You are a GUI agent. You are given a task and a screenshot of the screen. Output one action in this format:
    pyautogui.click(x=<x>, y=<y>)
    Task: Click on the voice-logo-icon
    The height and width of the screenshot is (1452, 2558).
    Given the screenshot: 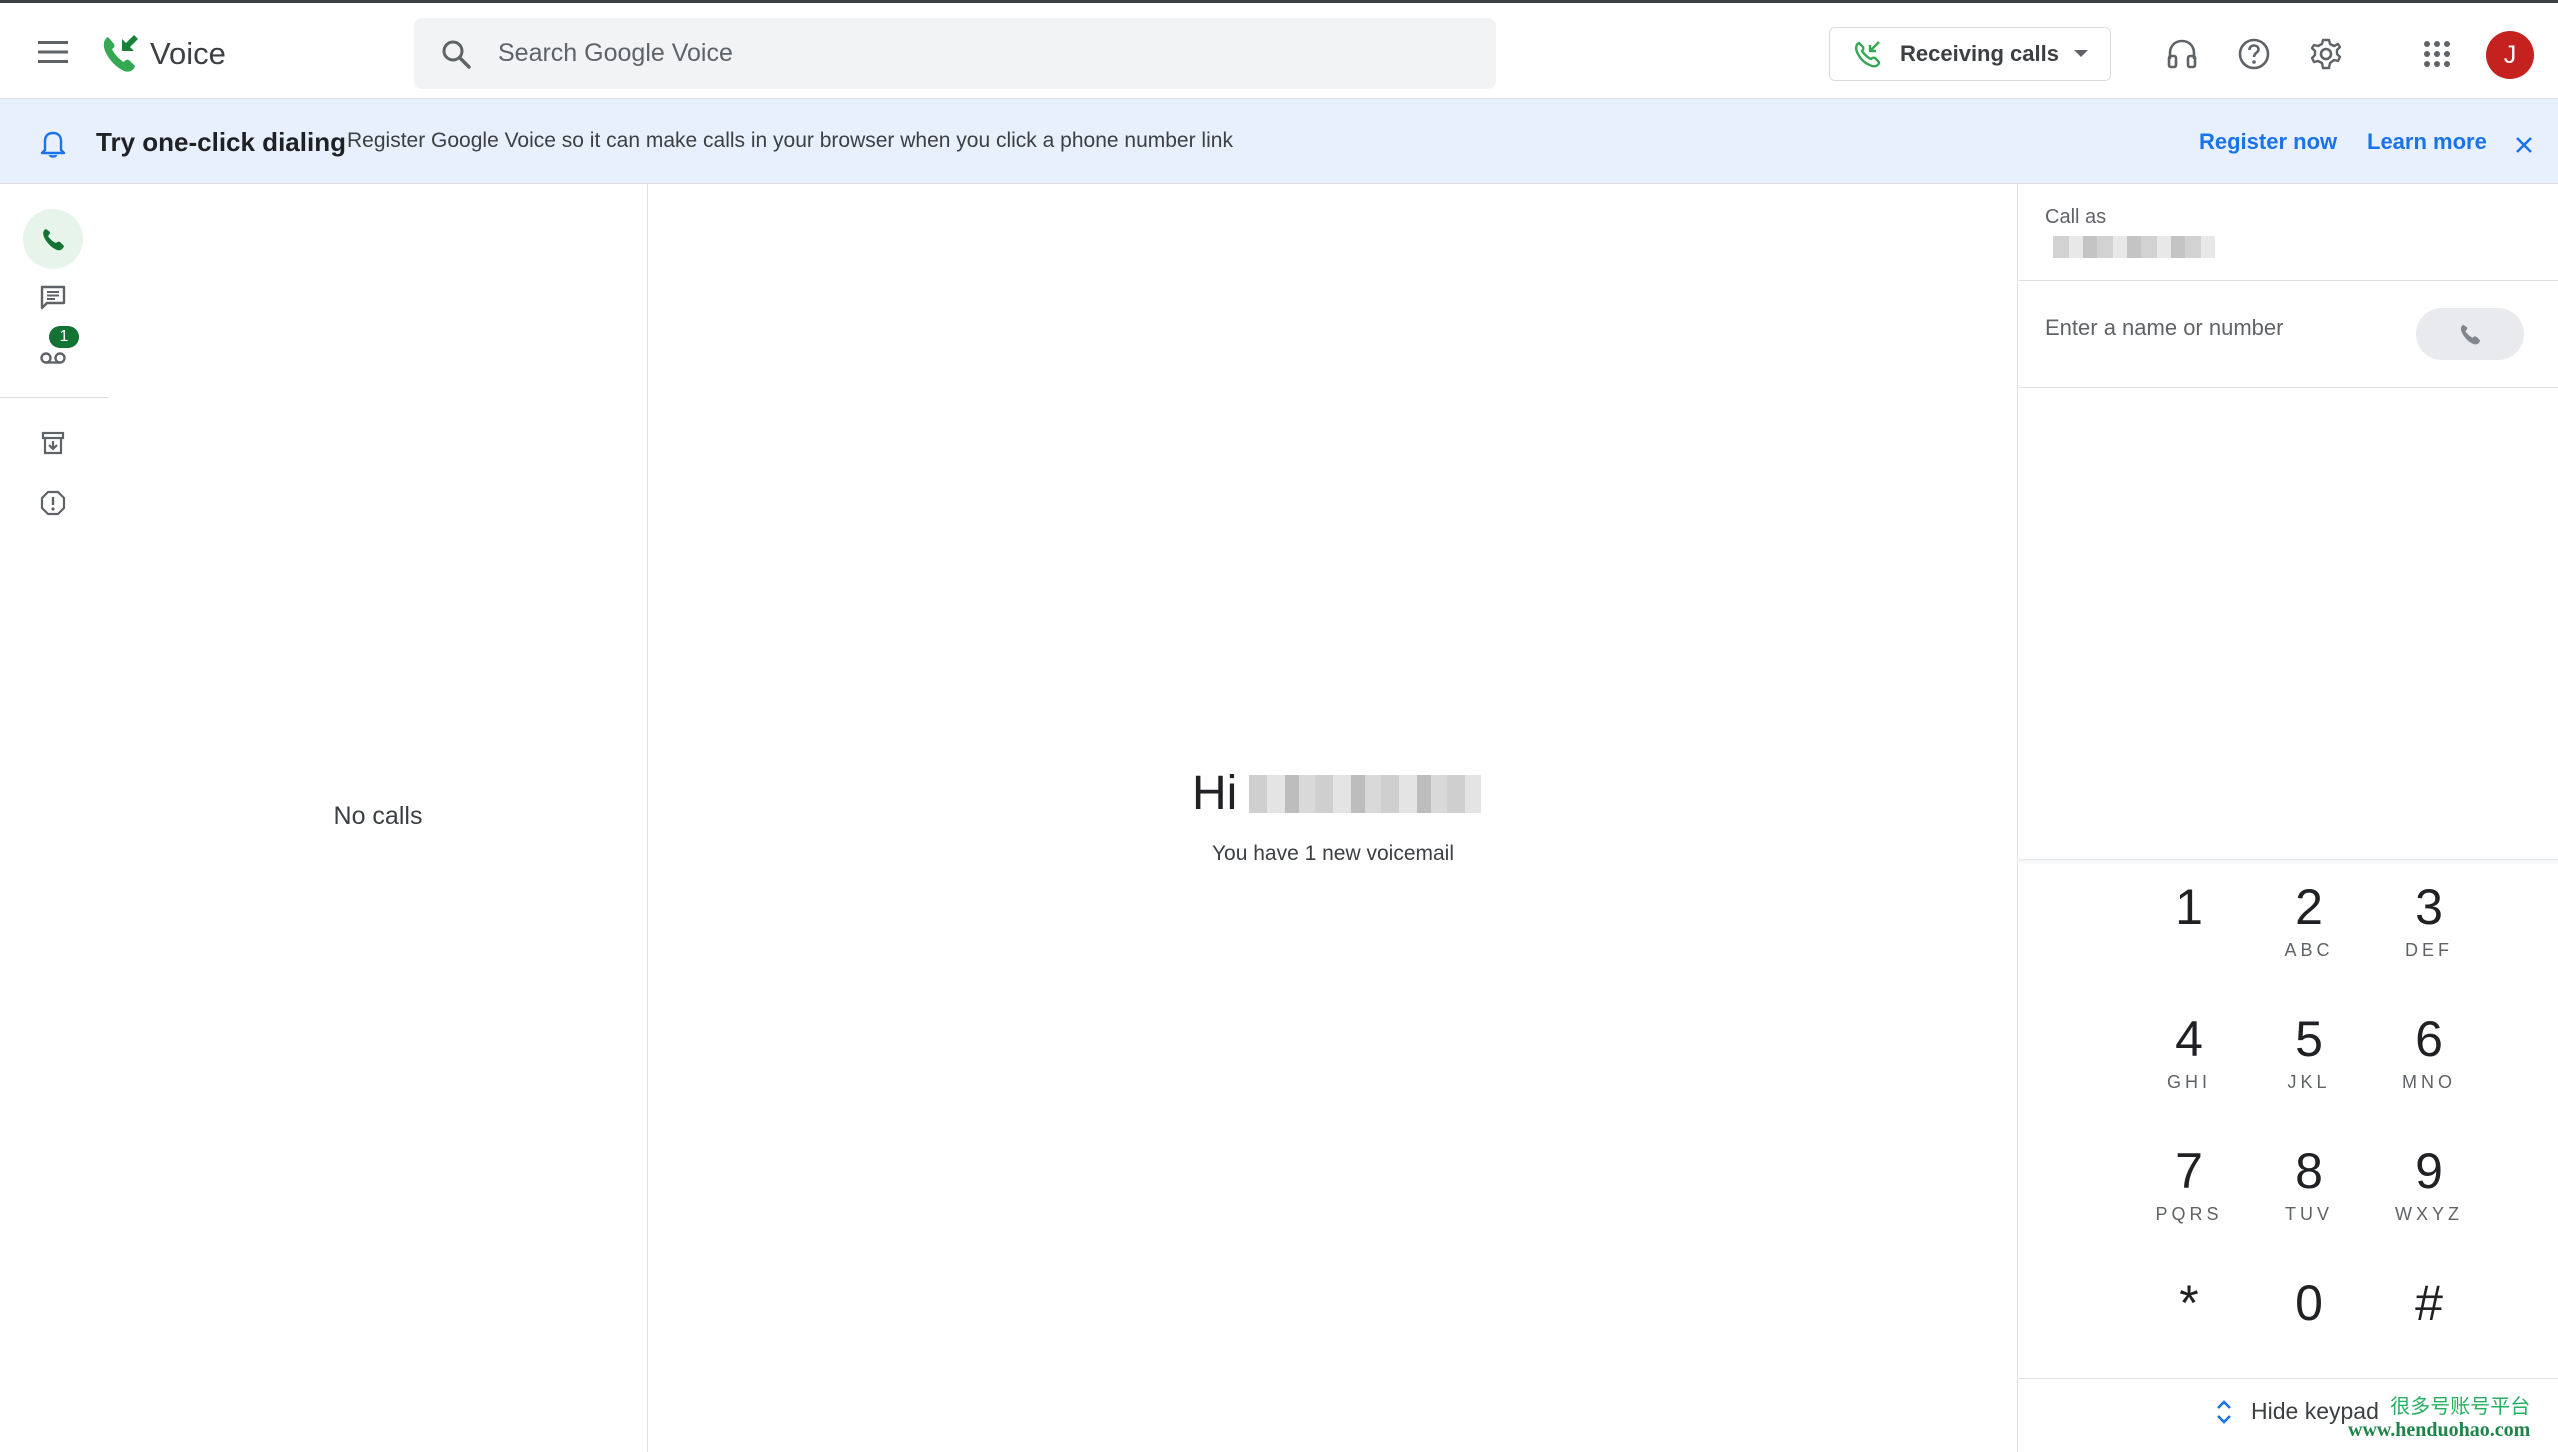 What is the action you would take?
    pyautogui.click(x=120, y=53)
    